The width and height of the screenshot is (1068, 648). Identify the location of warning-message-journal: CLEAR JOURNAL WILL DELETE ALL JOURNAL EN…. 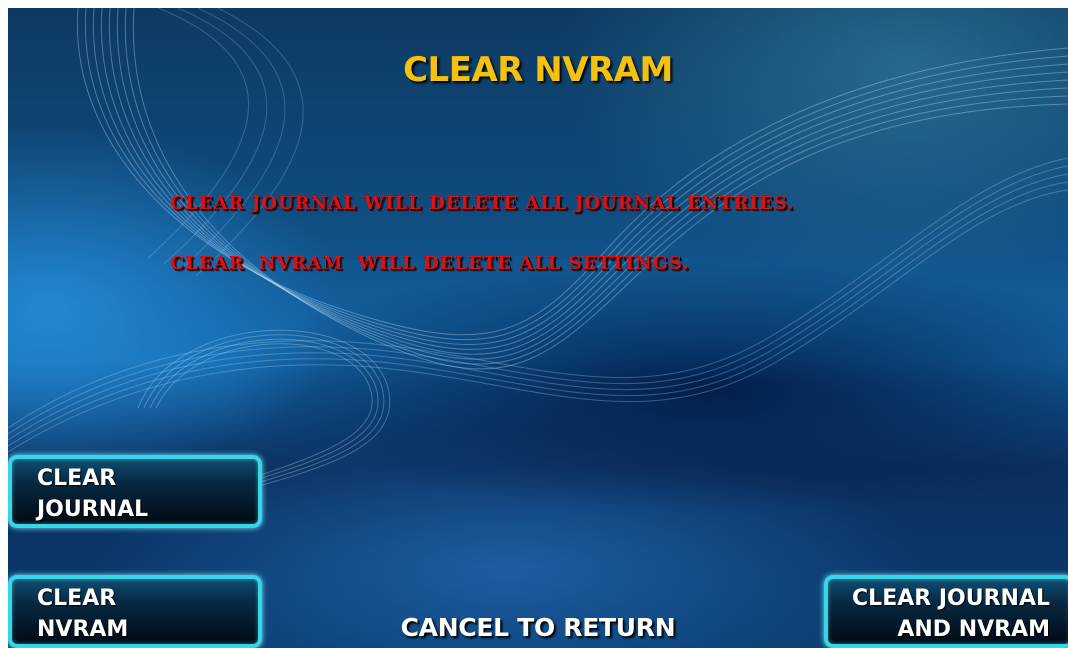
(482, 203).